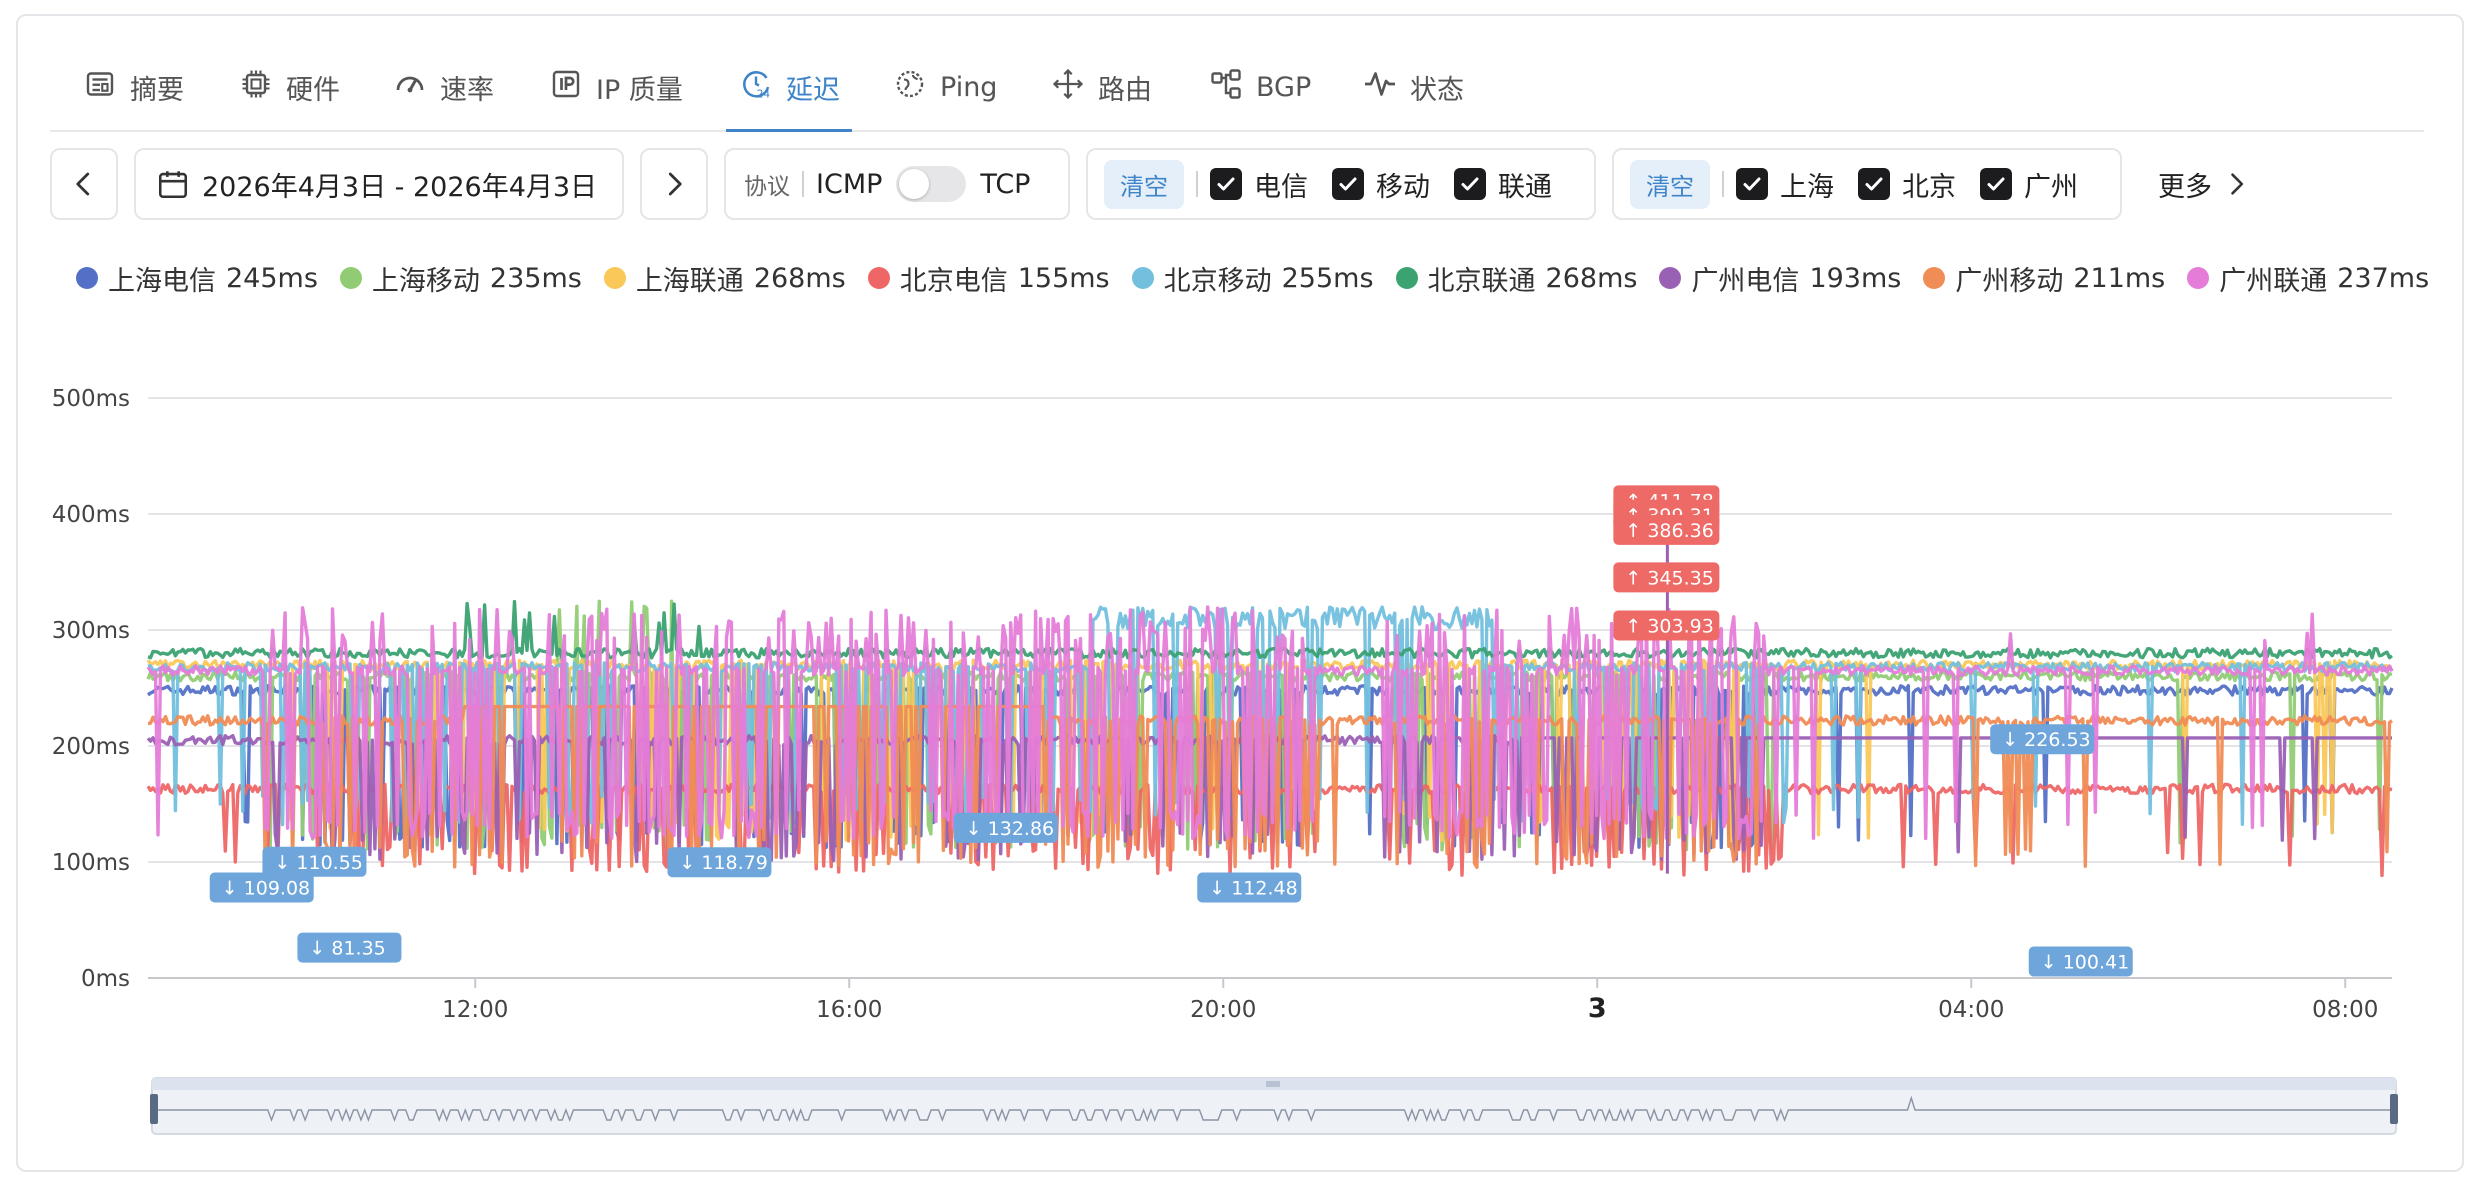 The height and width of the screenshot is (1190, 2484). What do you see at coordinates (1223, 1010) in the screenshot?
I see `x-tick-label: 20:00` at bounding box center [1223, 1010].